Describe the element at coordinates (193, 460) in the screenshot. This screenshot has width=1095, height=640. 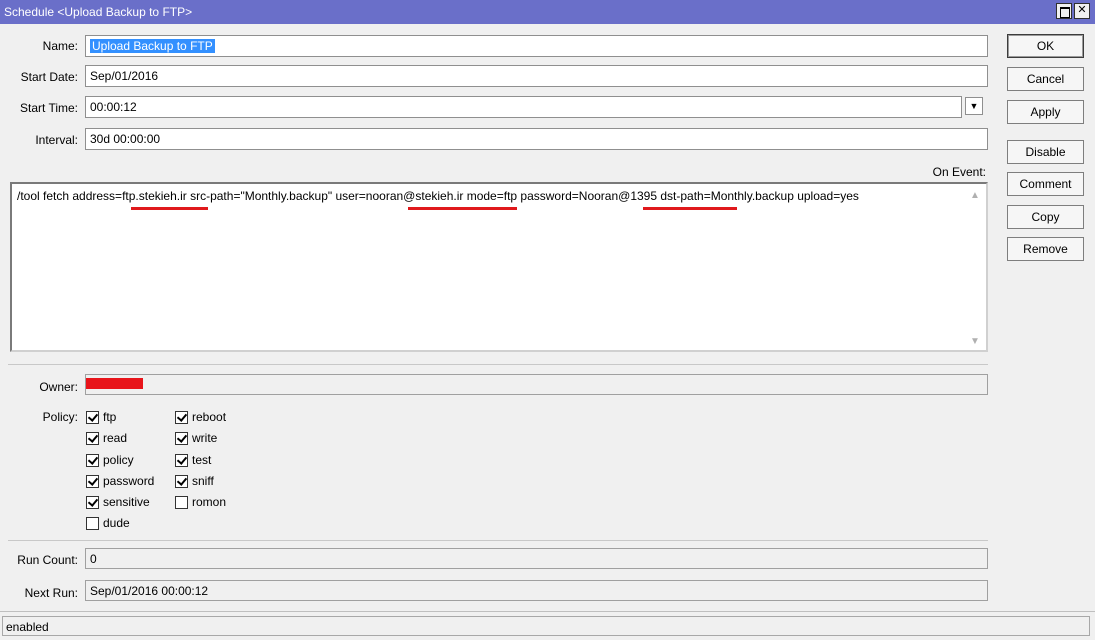
I see `policy-test-checkbox: test` at that location.